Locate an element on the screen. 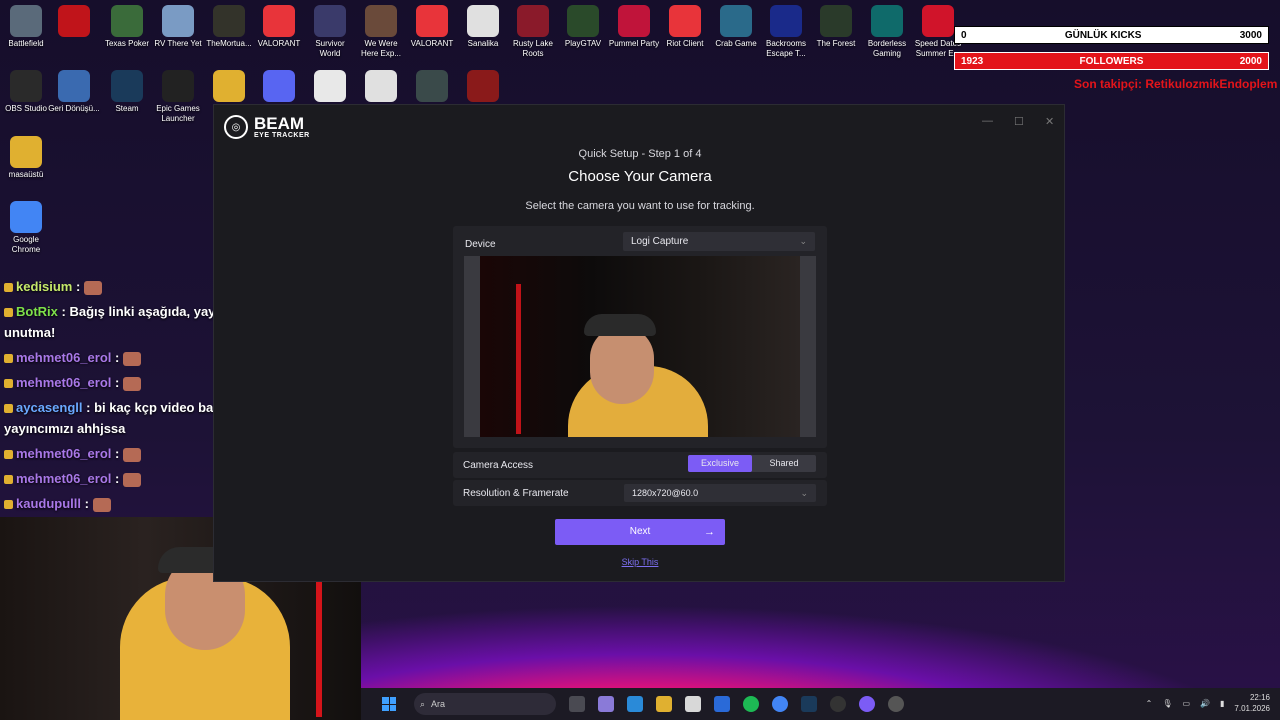 The width and height of the screenshot is (1280, 720). desktop-shortcut-label: Texas Poker is located at coordinates (127, 43).